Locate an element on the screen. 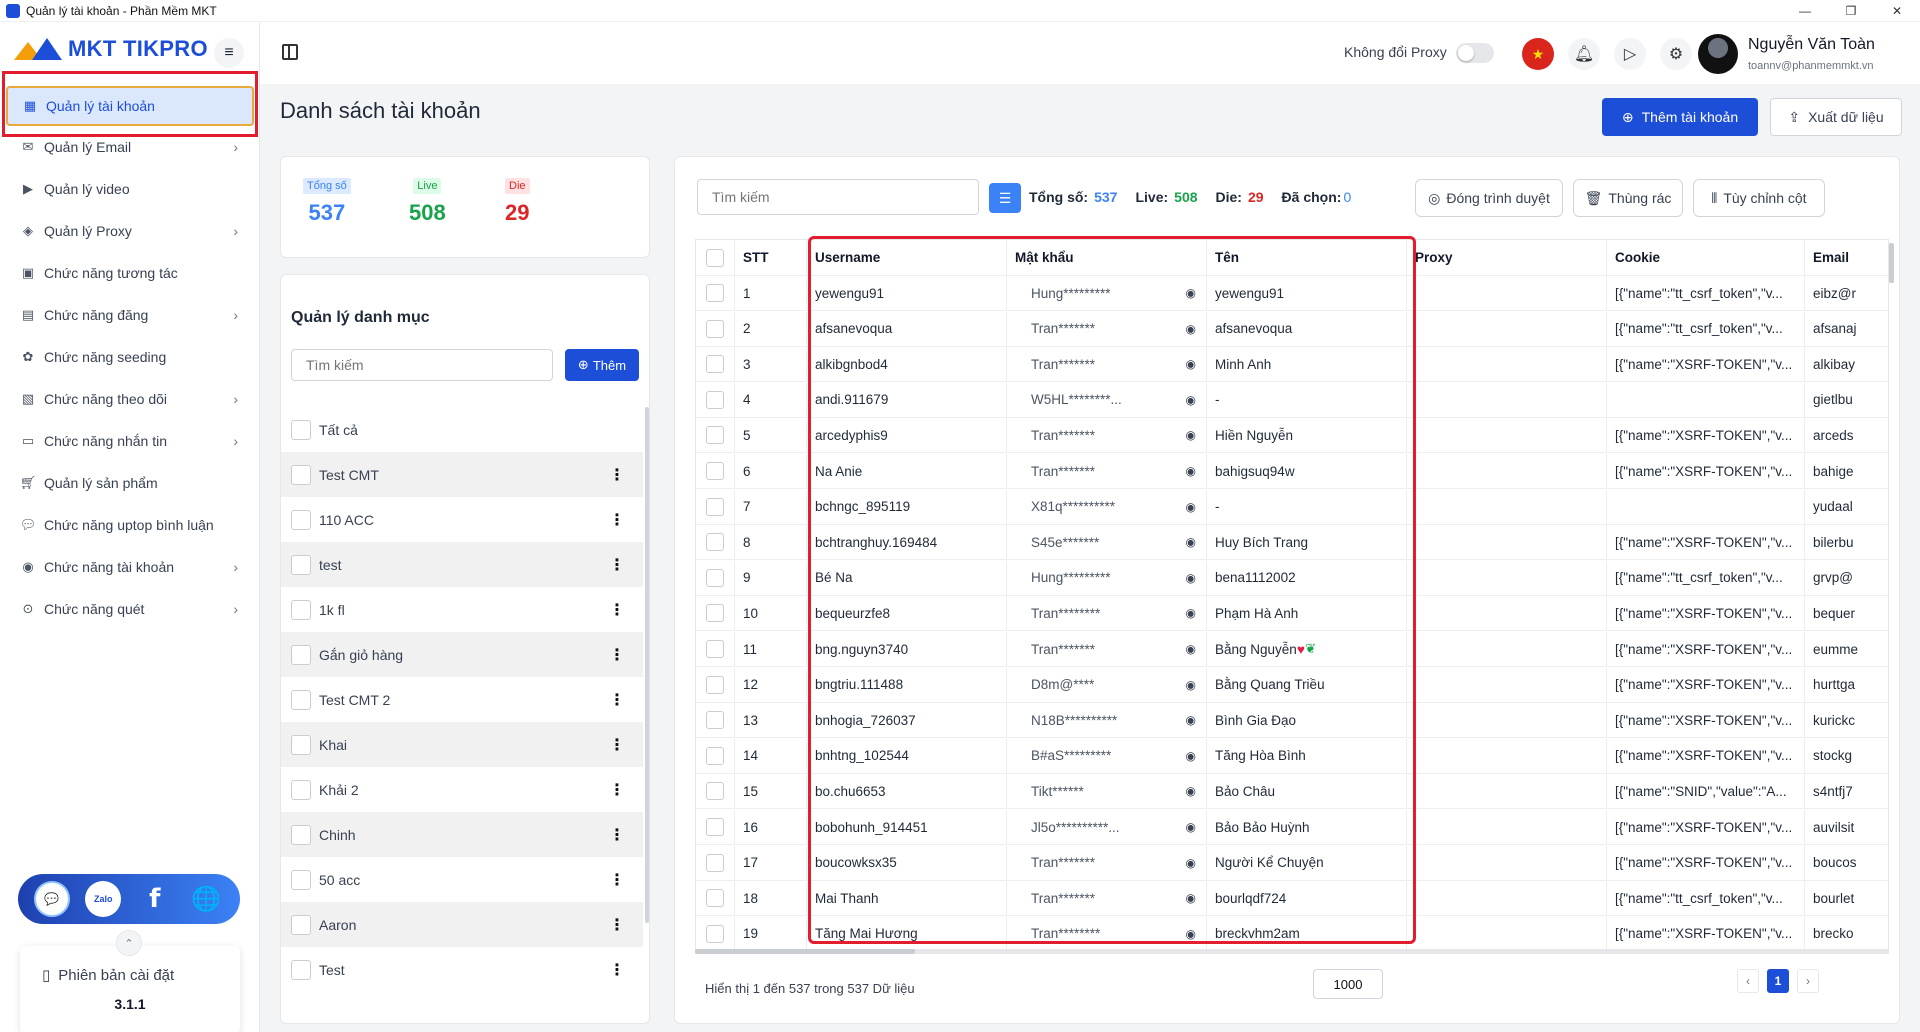 The height and width of the screenshot is (1032, 1920). table-search-input is located at coordinates (838, 197).